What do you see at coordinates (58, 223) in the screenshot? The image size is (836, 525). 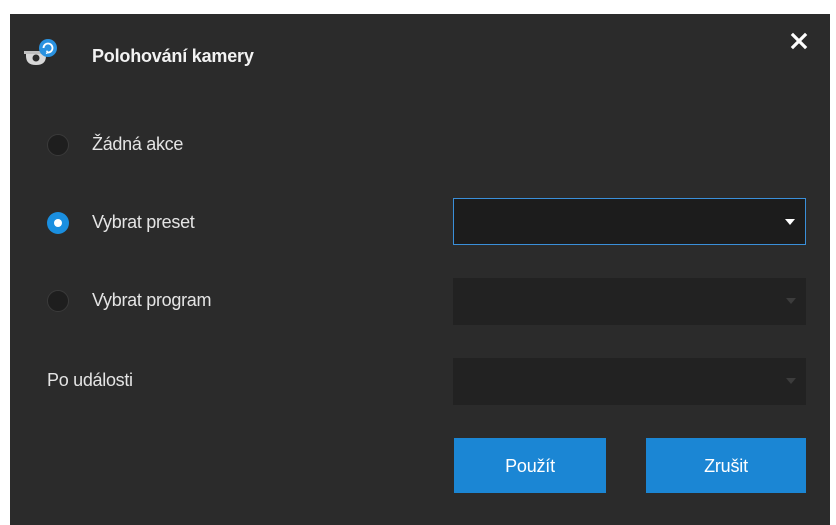 I see `radio-select-preset` at bounding box center [58, 223].